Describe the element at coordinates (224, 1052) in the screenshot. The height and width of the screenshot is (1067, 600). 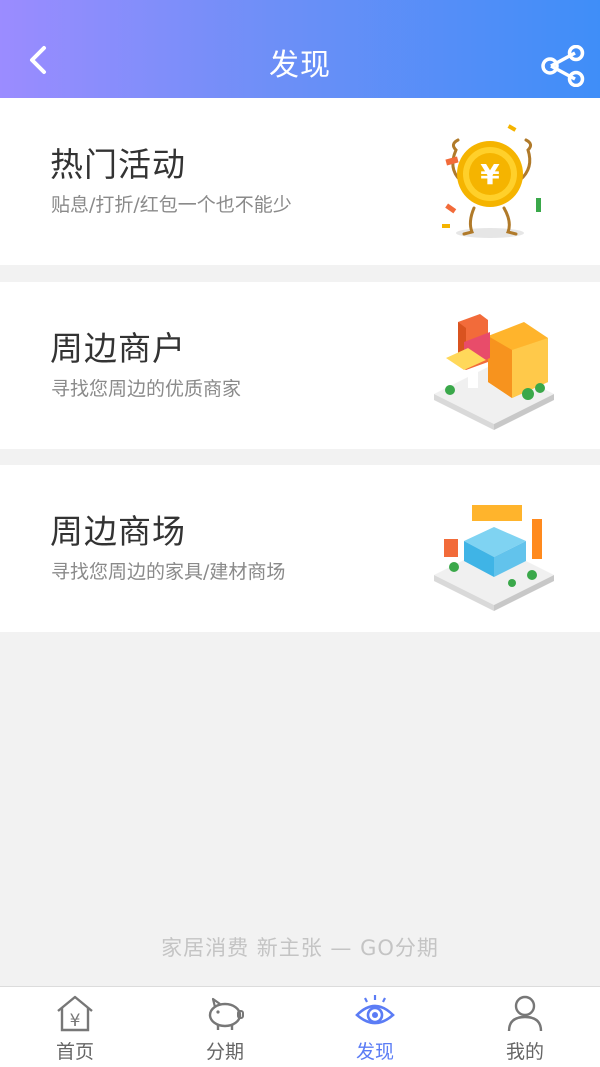
I see `tab-label: 分期` at that location.